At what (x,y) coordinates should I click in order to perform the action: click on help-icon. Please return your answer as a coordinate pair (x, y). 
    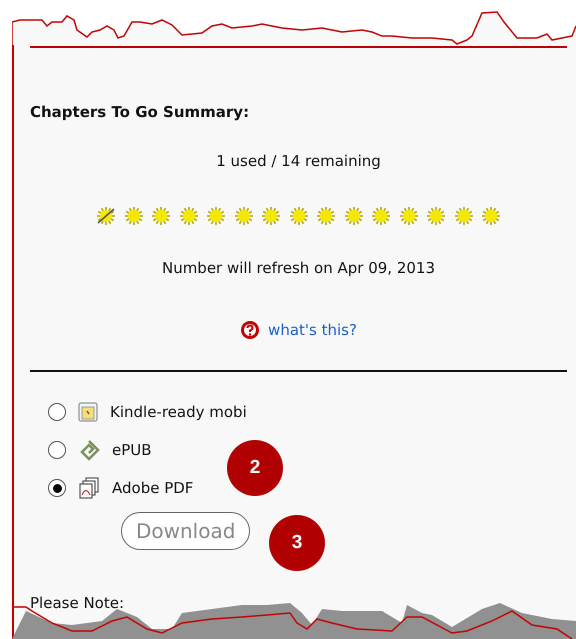
    Looking at the image, I should click on (250, 330).